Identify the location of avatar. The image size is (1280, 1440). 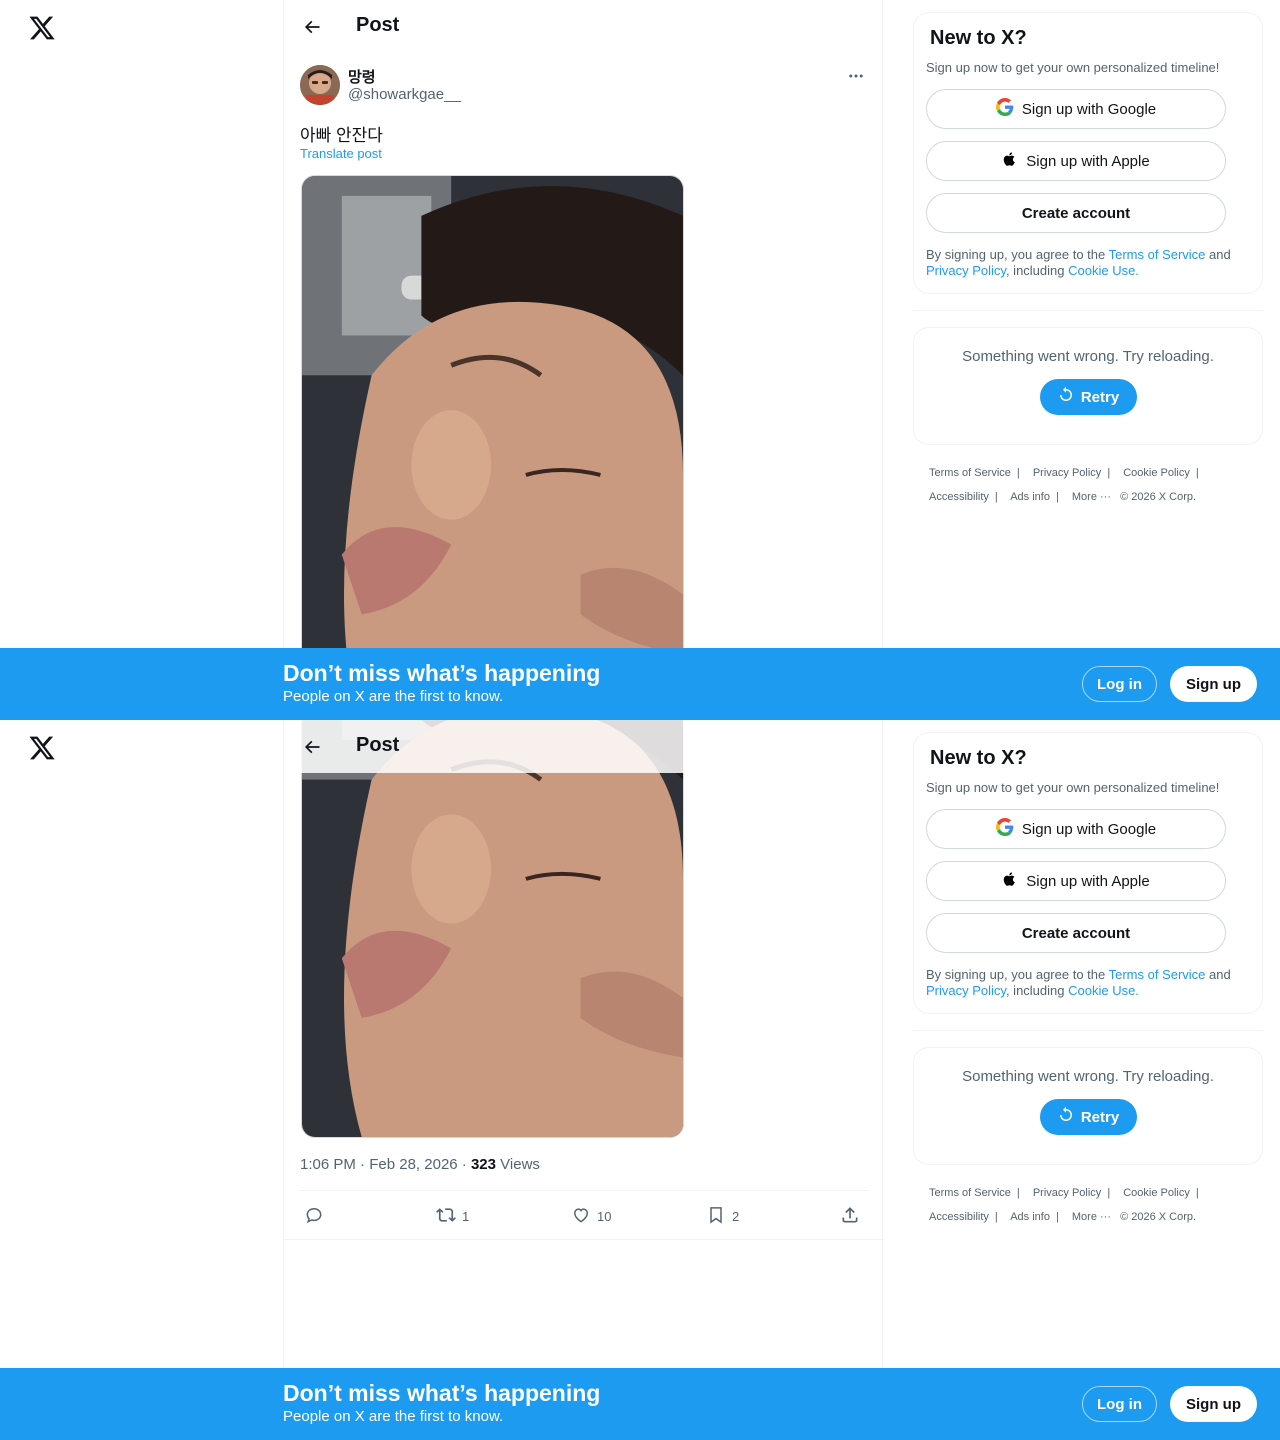
(320, 85).